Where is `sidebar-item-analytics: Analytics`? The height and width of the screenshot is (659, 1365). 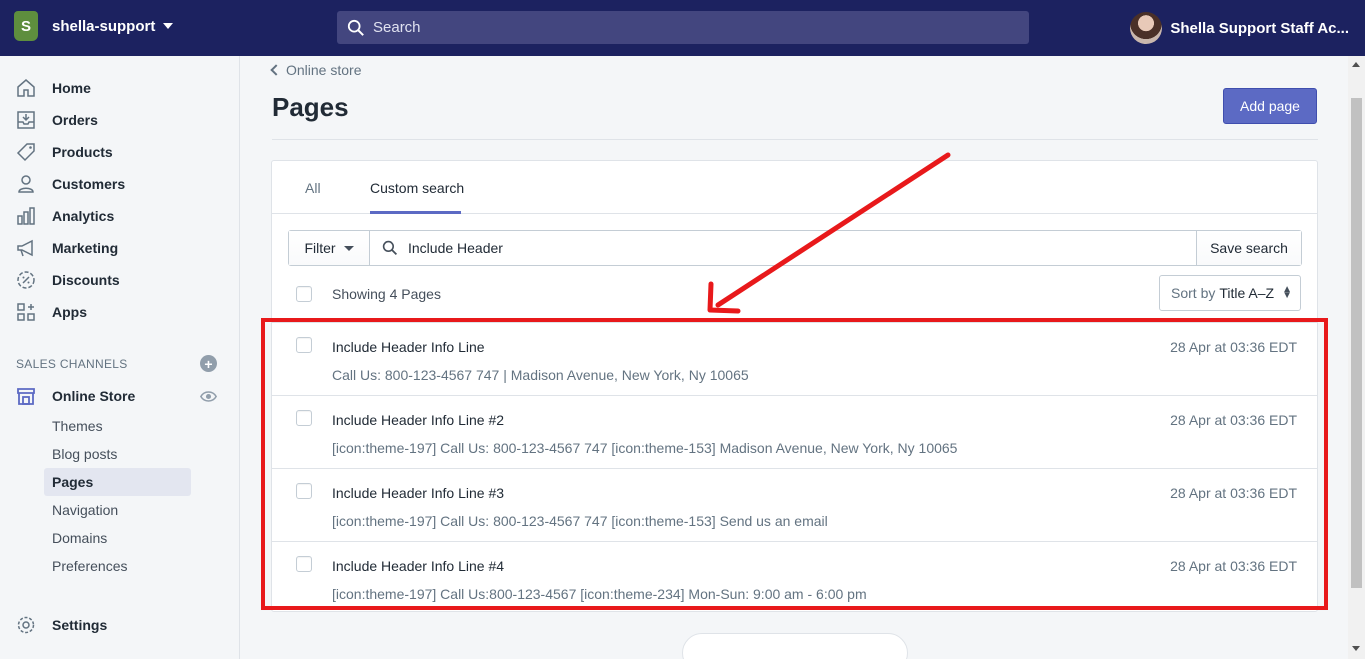
sidebar-item-analytics: Analytics is located at coordinates (65, 216).